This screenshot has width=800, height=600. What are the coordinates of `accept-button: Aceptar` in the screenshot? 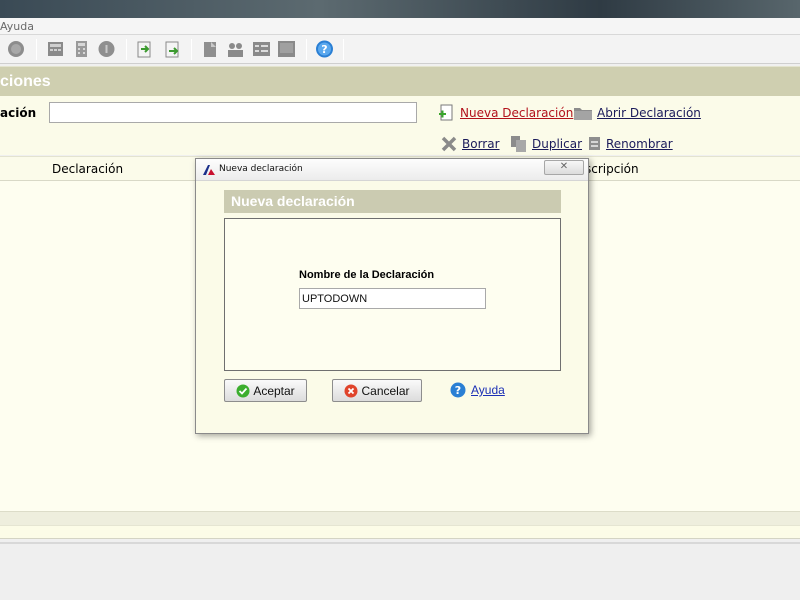 It's located at (265, 390).